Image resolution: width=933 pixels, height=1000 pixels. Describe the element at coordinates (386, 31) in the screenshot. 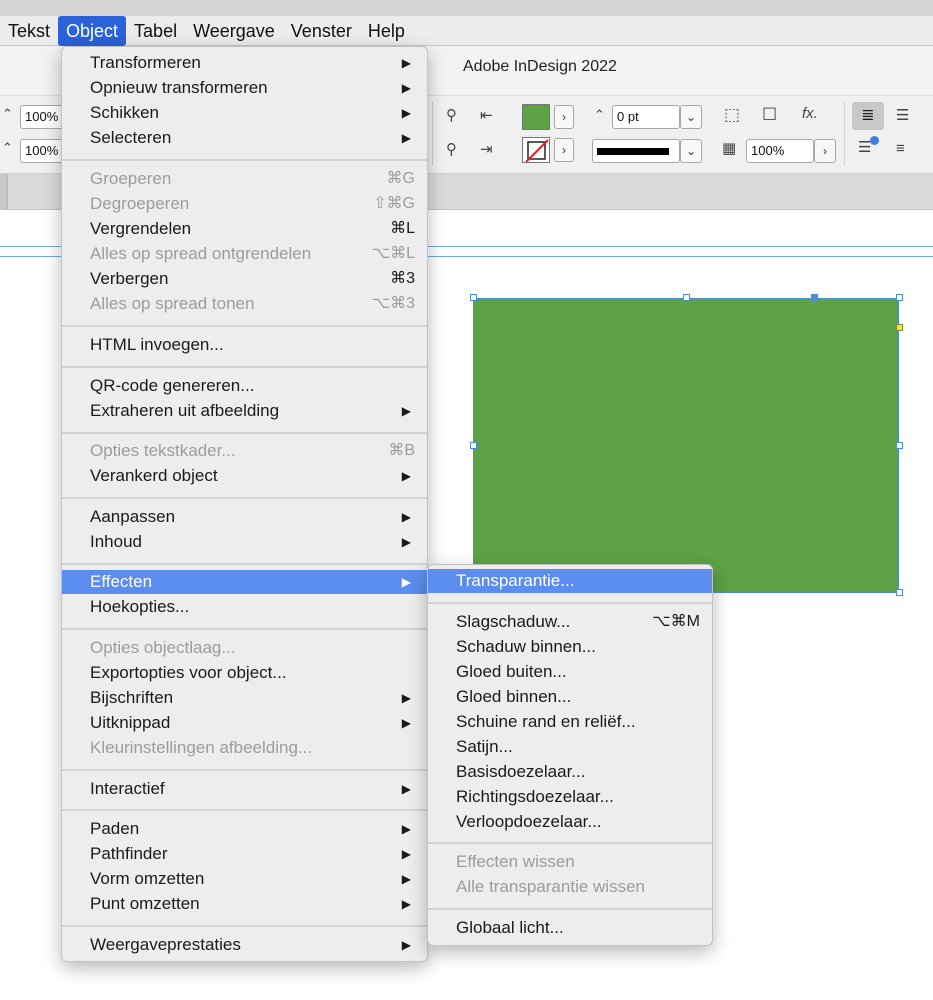

I see `menu-help: Help` at that location.